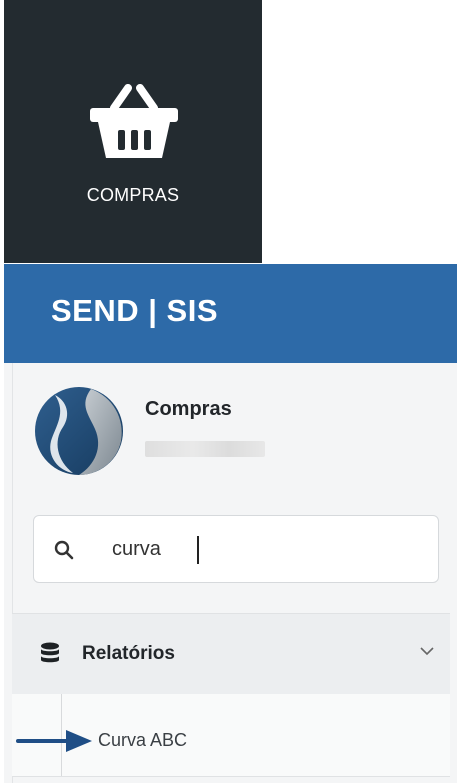 The height and width of the screenshot is (783, 457). Describe the element at coordinates (230, 313) in the screenshot. I see `app-header: SEND | SIS` at that location.